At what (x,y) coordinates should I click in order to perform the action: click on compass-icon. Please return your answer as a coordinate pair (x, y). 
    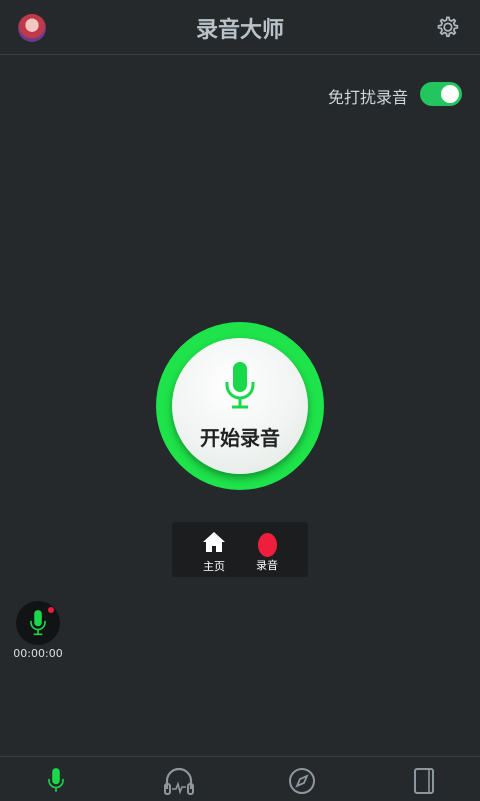
    Looking at the image, I should click on (302, 781).